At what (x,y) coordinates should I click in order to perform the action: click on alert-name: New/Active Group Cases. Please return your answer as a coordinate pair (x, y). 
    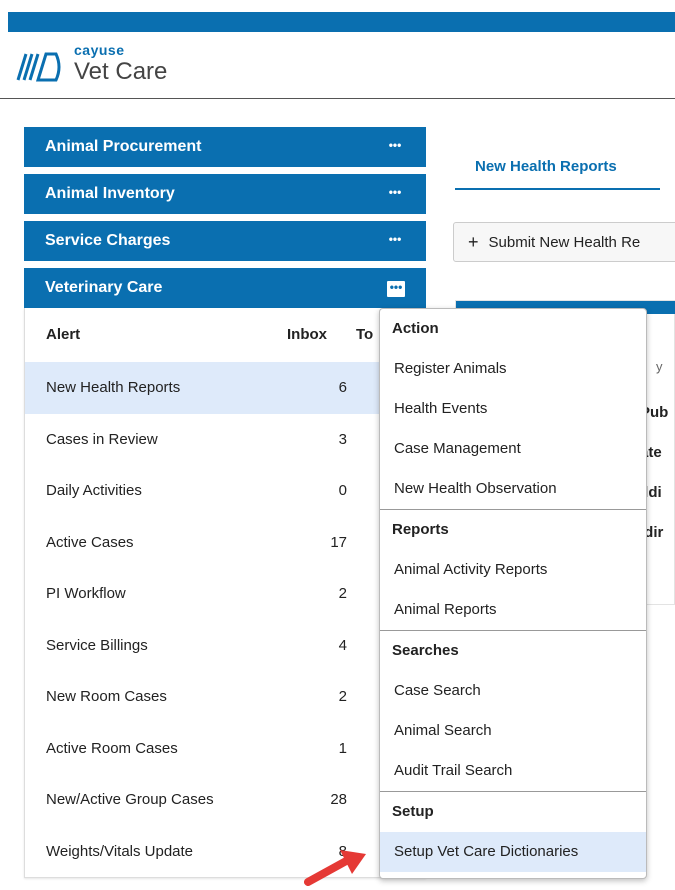
    Looking at the image, I should click on (130, 799).